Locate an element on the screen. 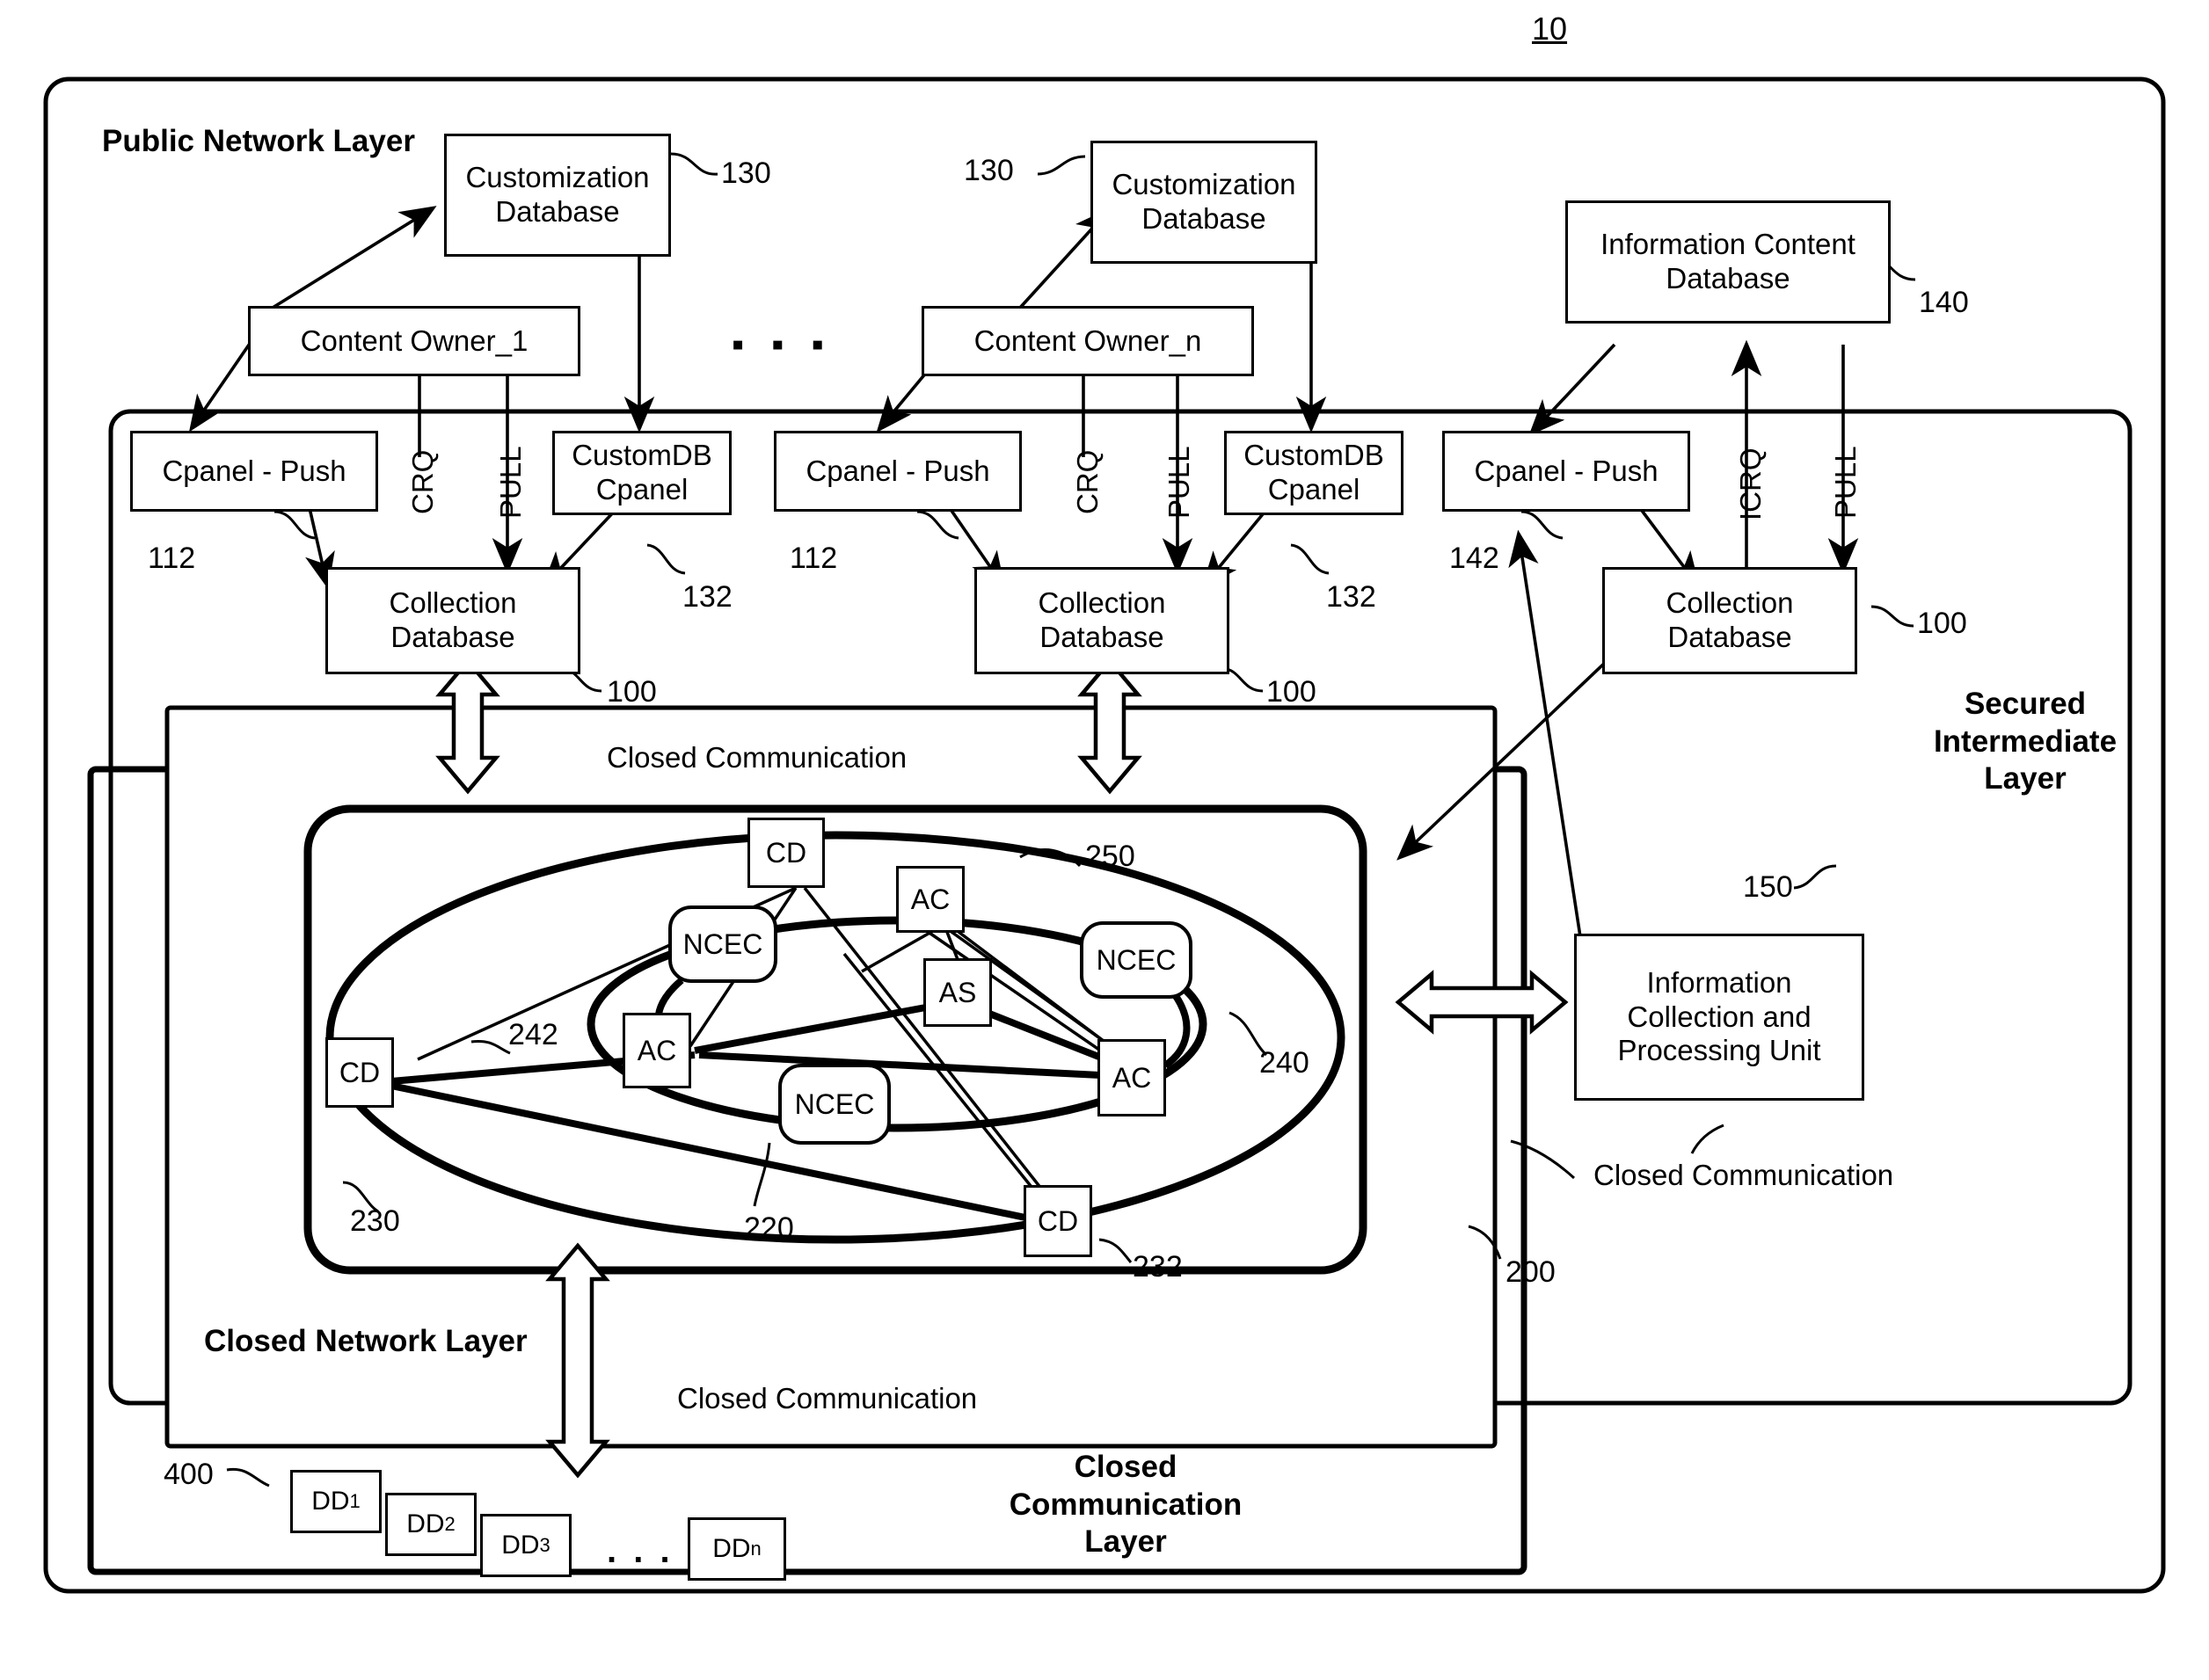  closed-communication-label-bottom: Closed Communication is located at coordinates (827, 1398).